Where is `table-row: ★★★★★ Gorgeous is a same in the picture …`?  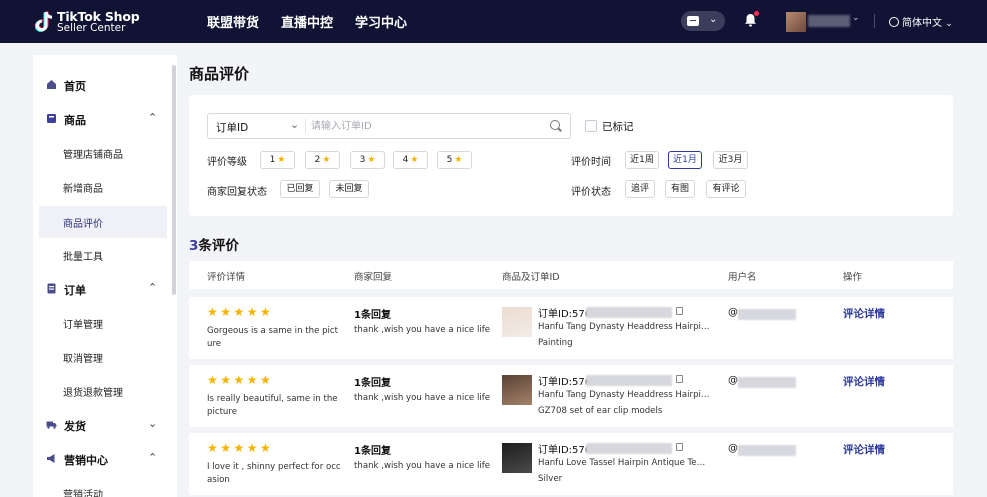
table-row: ★★★★★ Gorgeous is a same in the picture … is located at coordinates (571, 328).